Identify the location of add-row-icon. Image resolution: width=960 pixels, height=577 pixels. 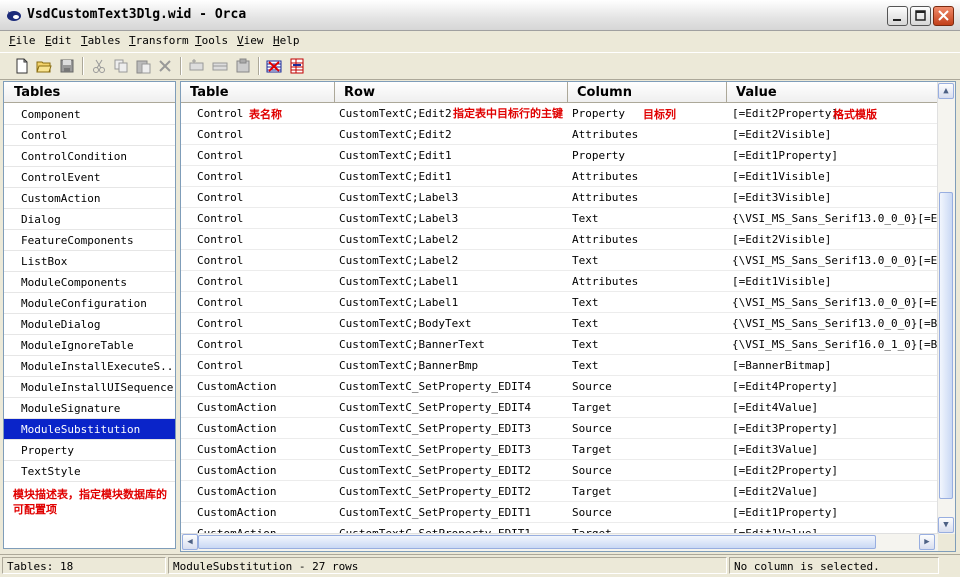
(220, 66).